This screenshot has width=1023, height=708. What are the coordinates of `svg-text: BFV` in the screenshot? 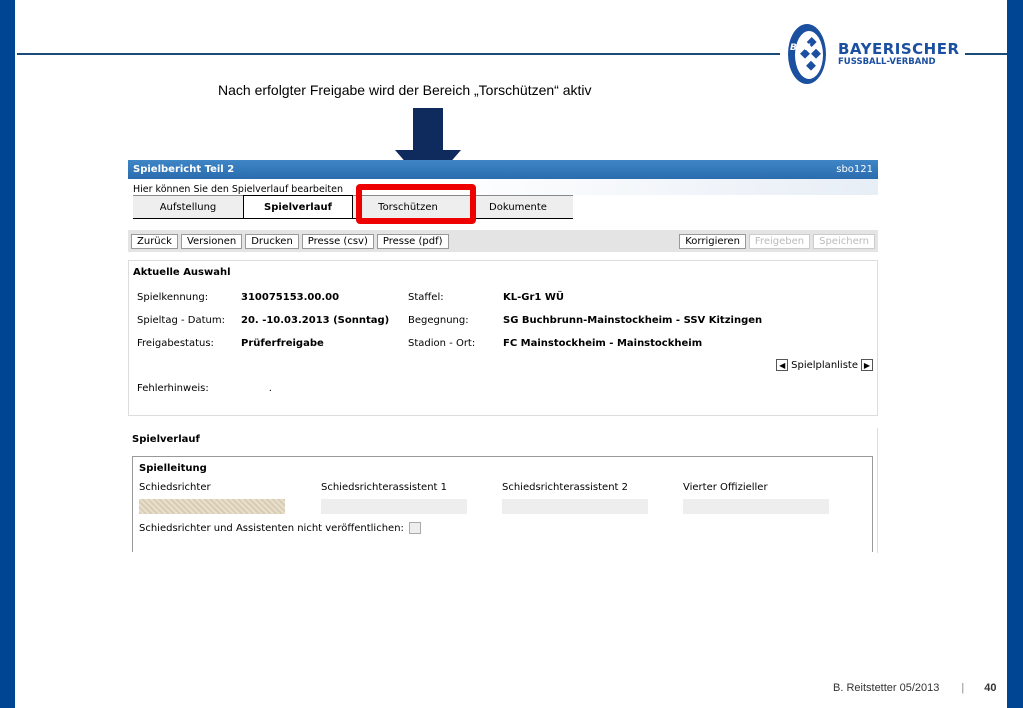 It's located at (800, 48).